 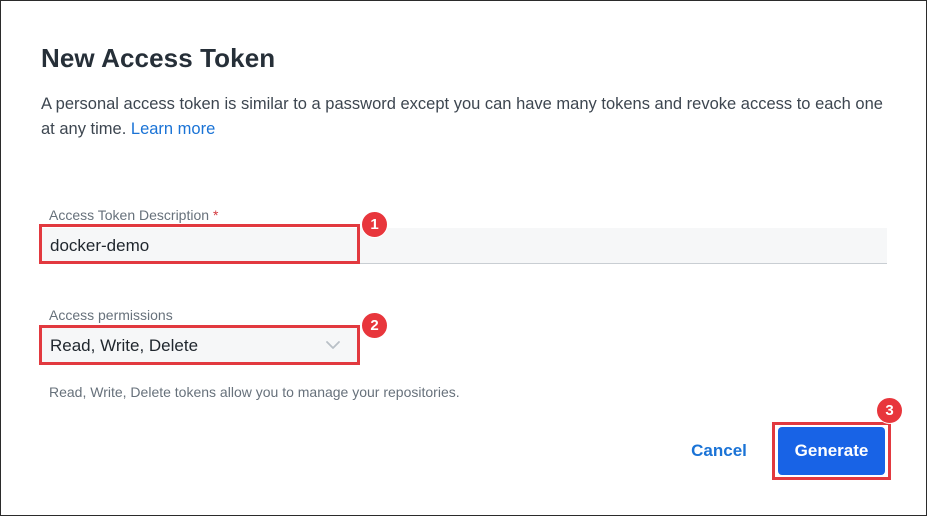 I want to click on required-marker: *, so click(x=215, y=215).